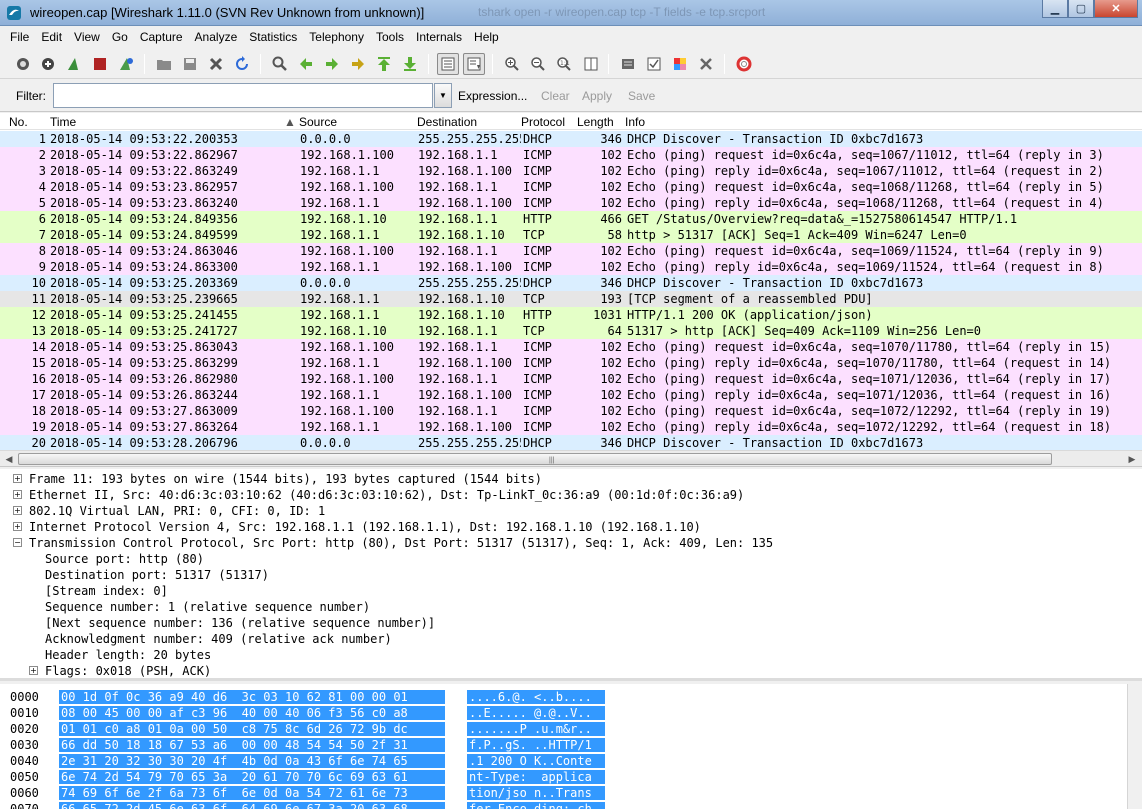 Image resolution: width=1142 pixels, height=809 pixels. Describe the element at coordinates (23, 64) in the screenshot. I see `interfaces-button` at that location.